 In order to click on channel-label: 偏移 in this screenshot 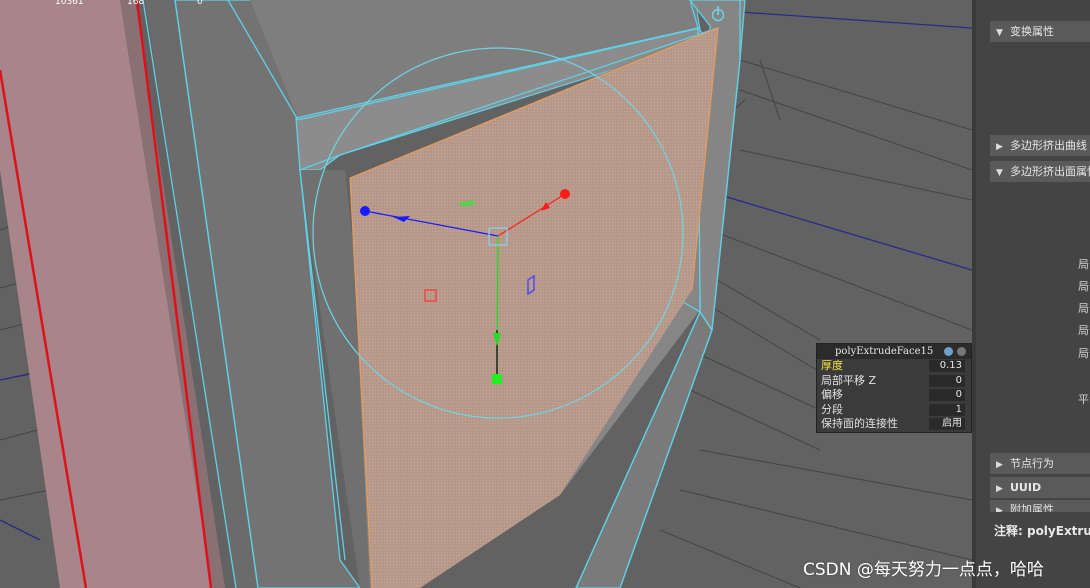, I will do `click(832, 395)`.